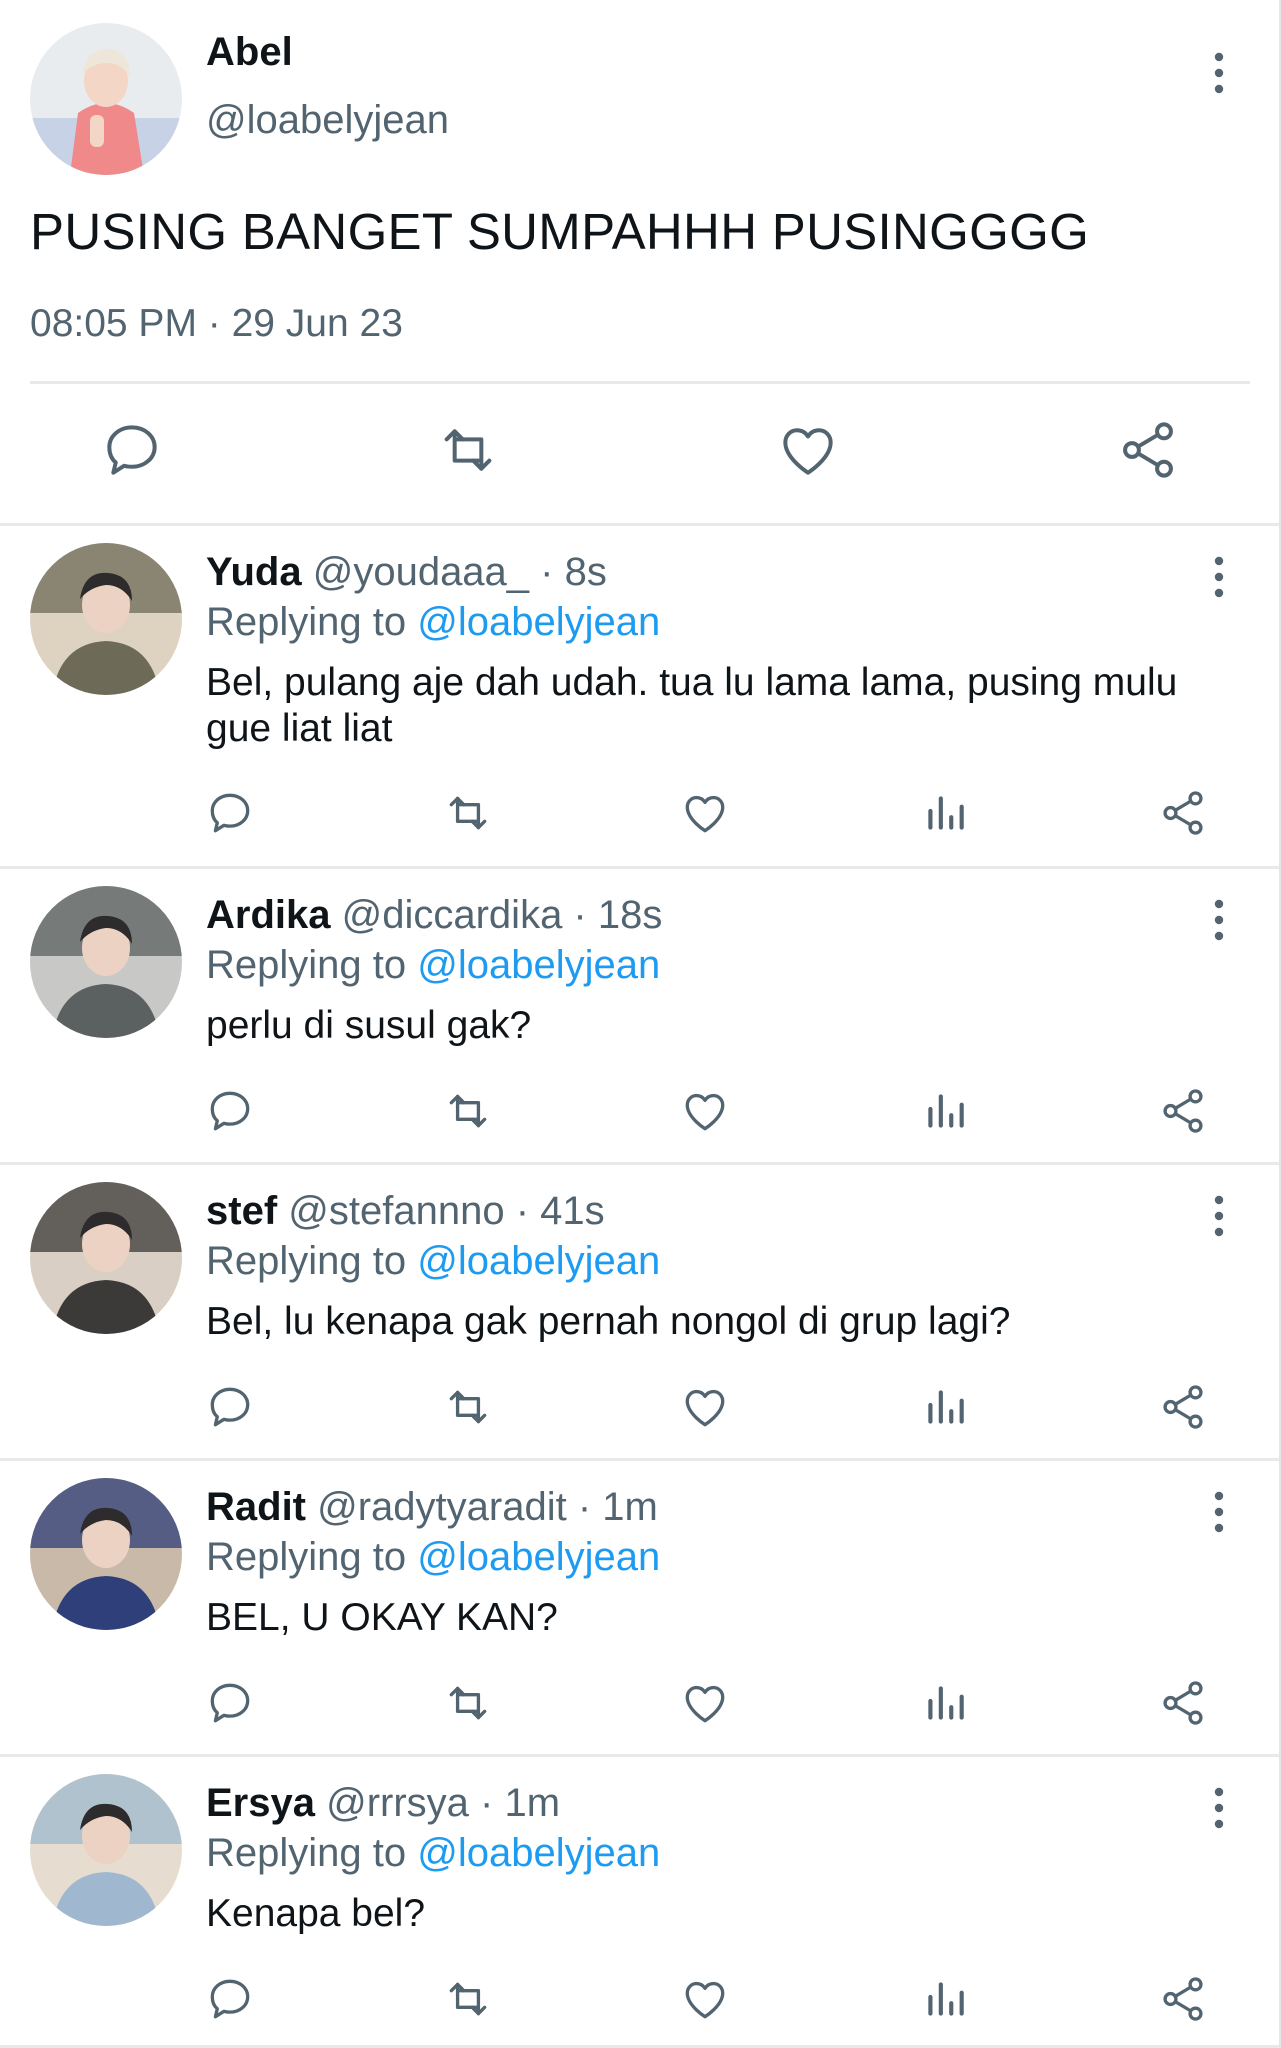 The image size is (1281, 2048). What do you see at coordinates (327, 120) in the screenshot?
I see `author-handle: @loabelyjean` at bounding box center [327, 120].